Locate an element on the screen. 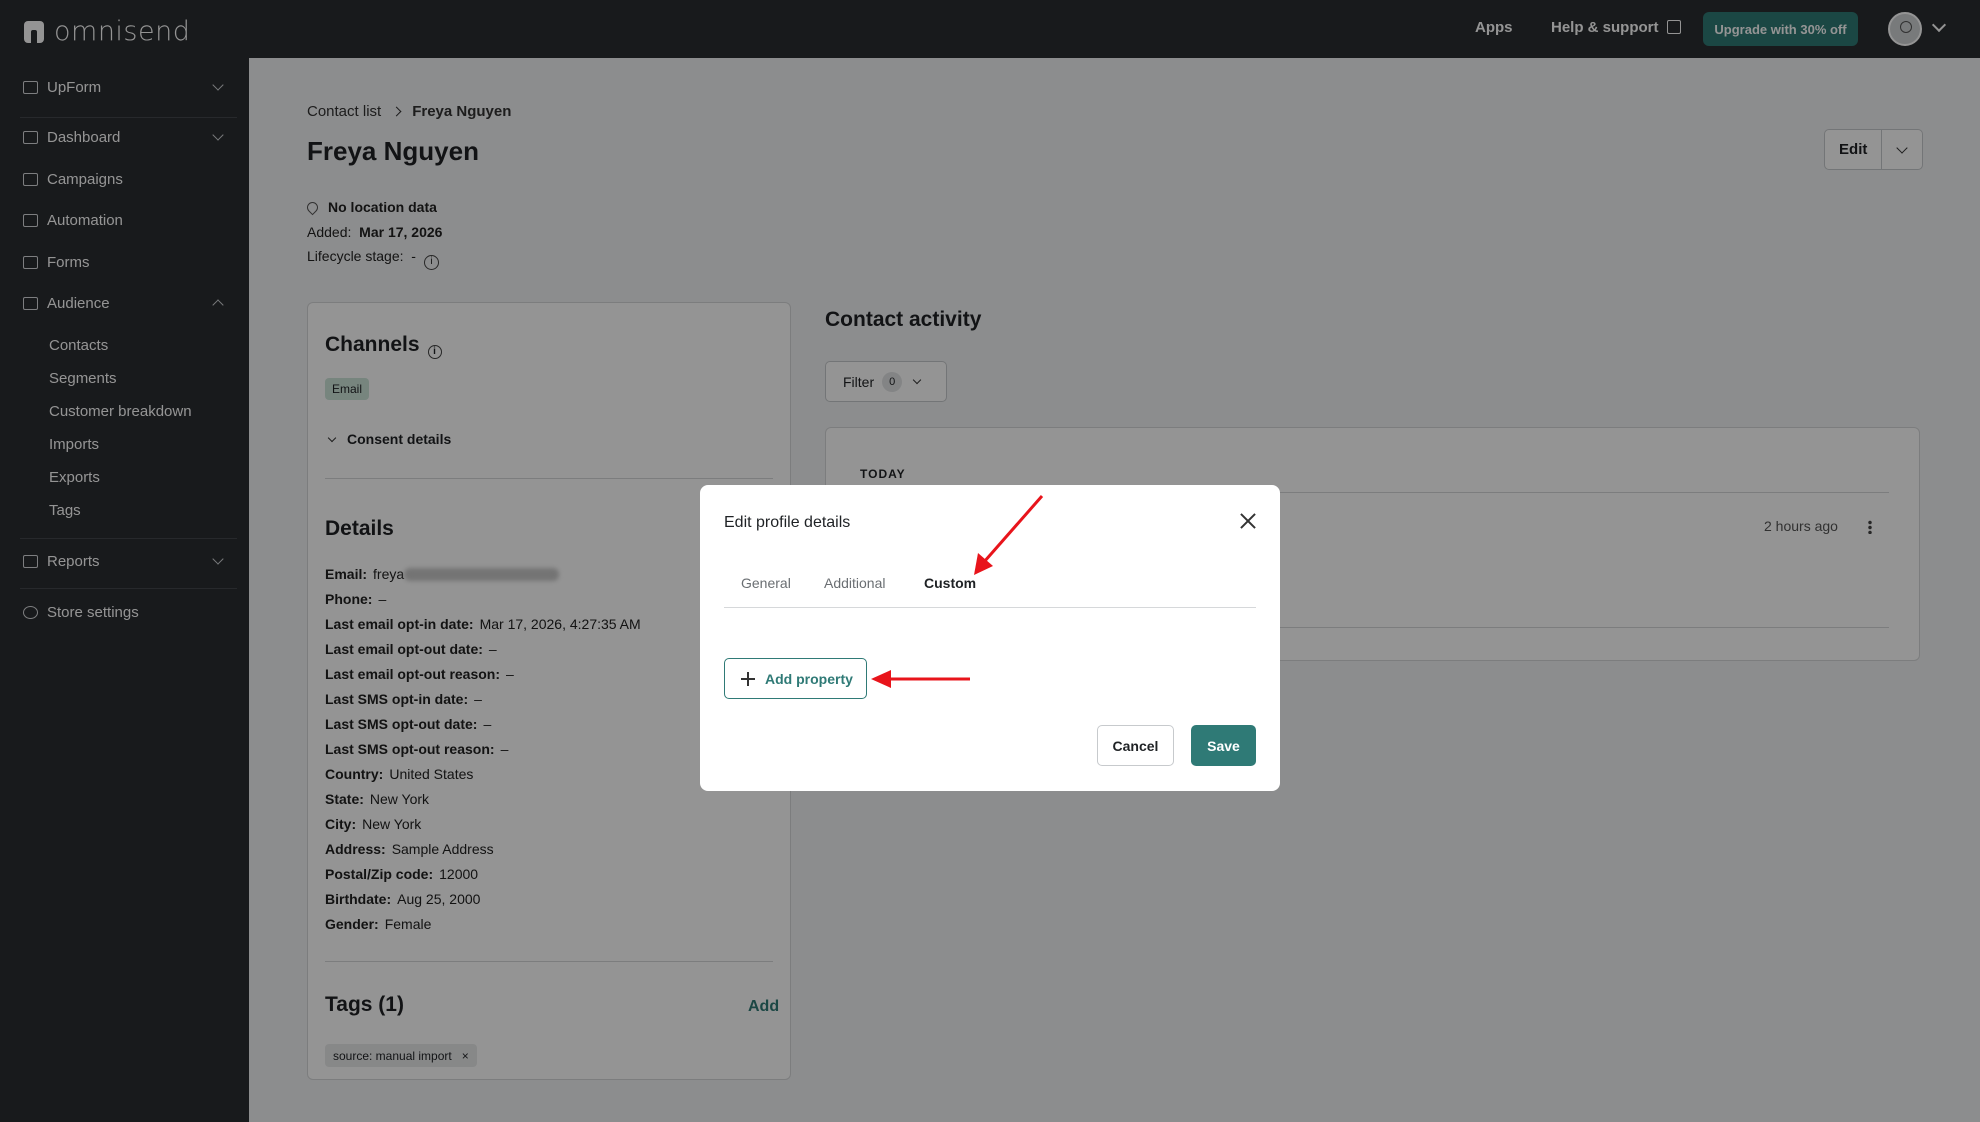 Image resolution: width=1980 pixels, height=1122 pixels. add-property-button: Add property is located at coordinates (795, 678).